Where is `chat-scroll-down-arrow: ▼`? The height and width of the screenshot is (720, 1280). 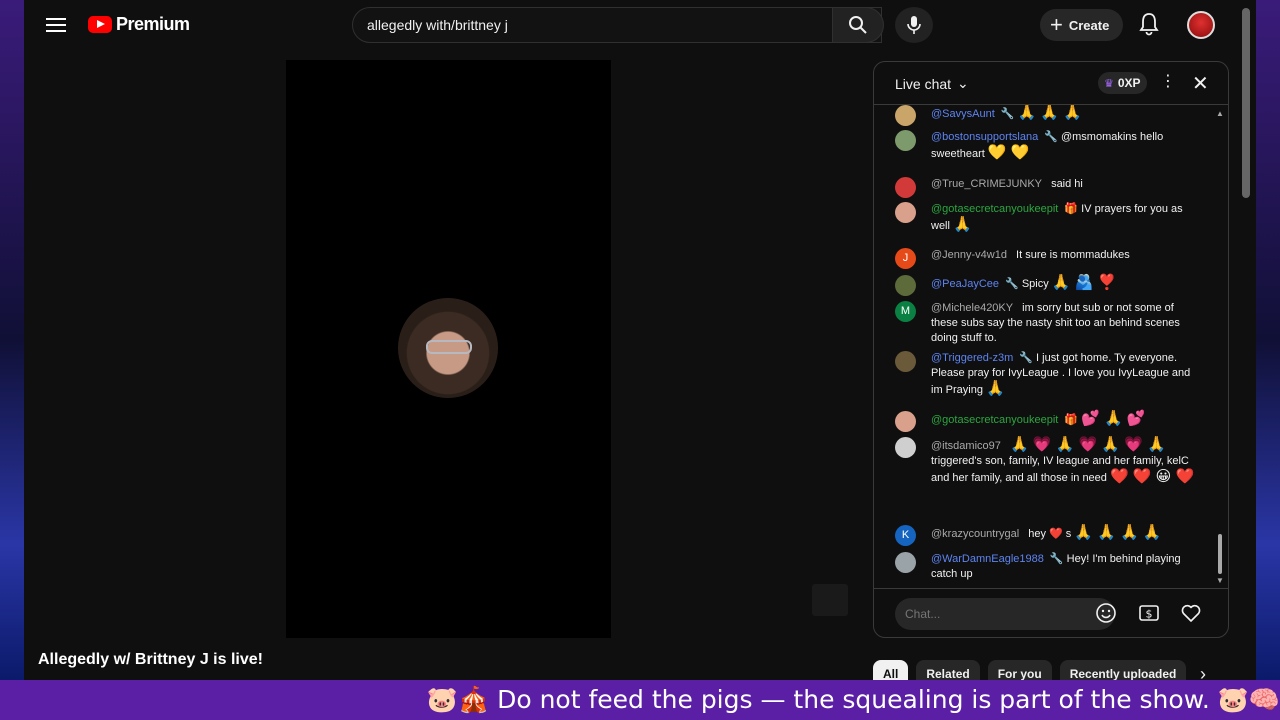 chat-scroll-down-arrow: ▼ is located at coordinates (1220, 580).